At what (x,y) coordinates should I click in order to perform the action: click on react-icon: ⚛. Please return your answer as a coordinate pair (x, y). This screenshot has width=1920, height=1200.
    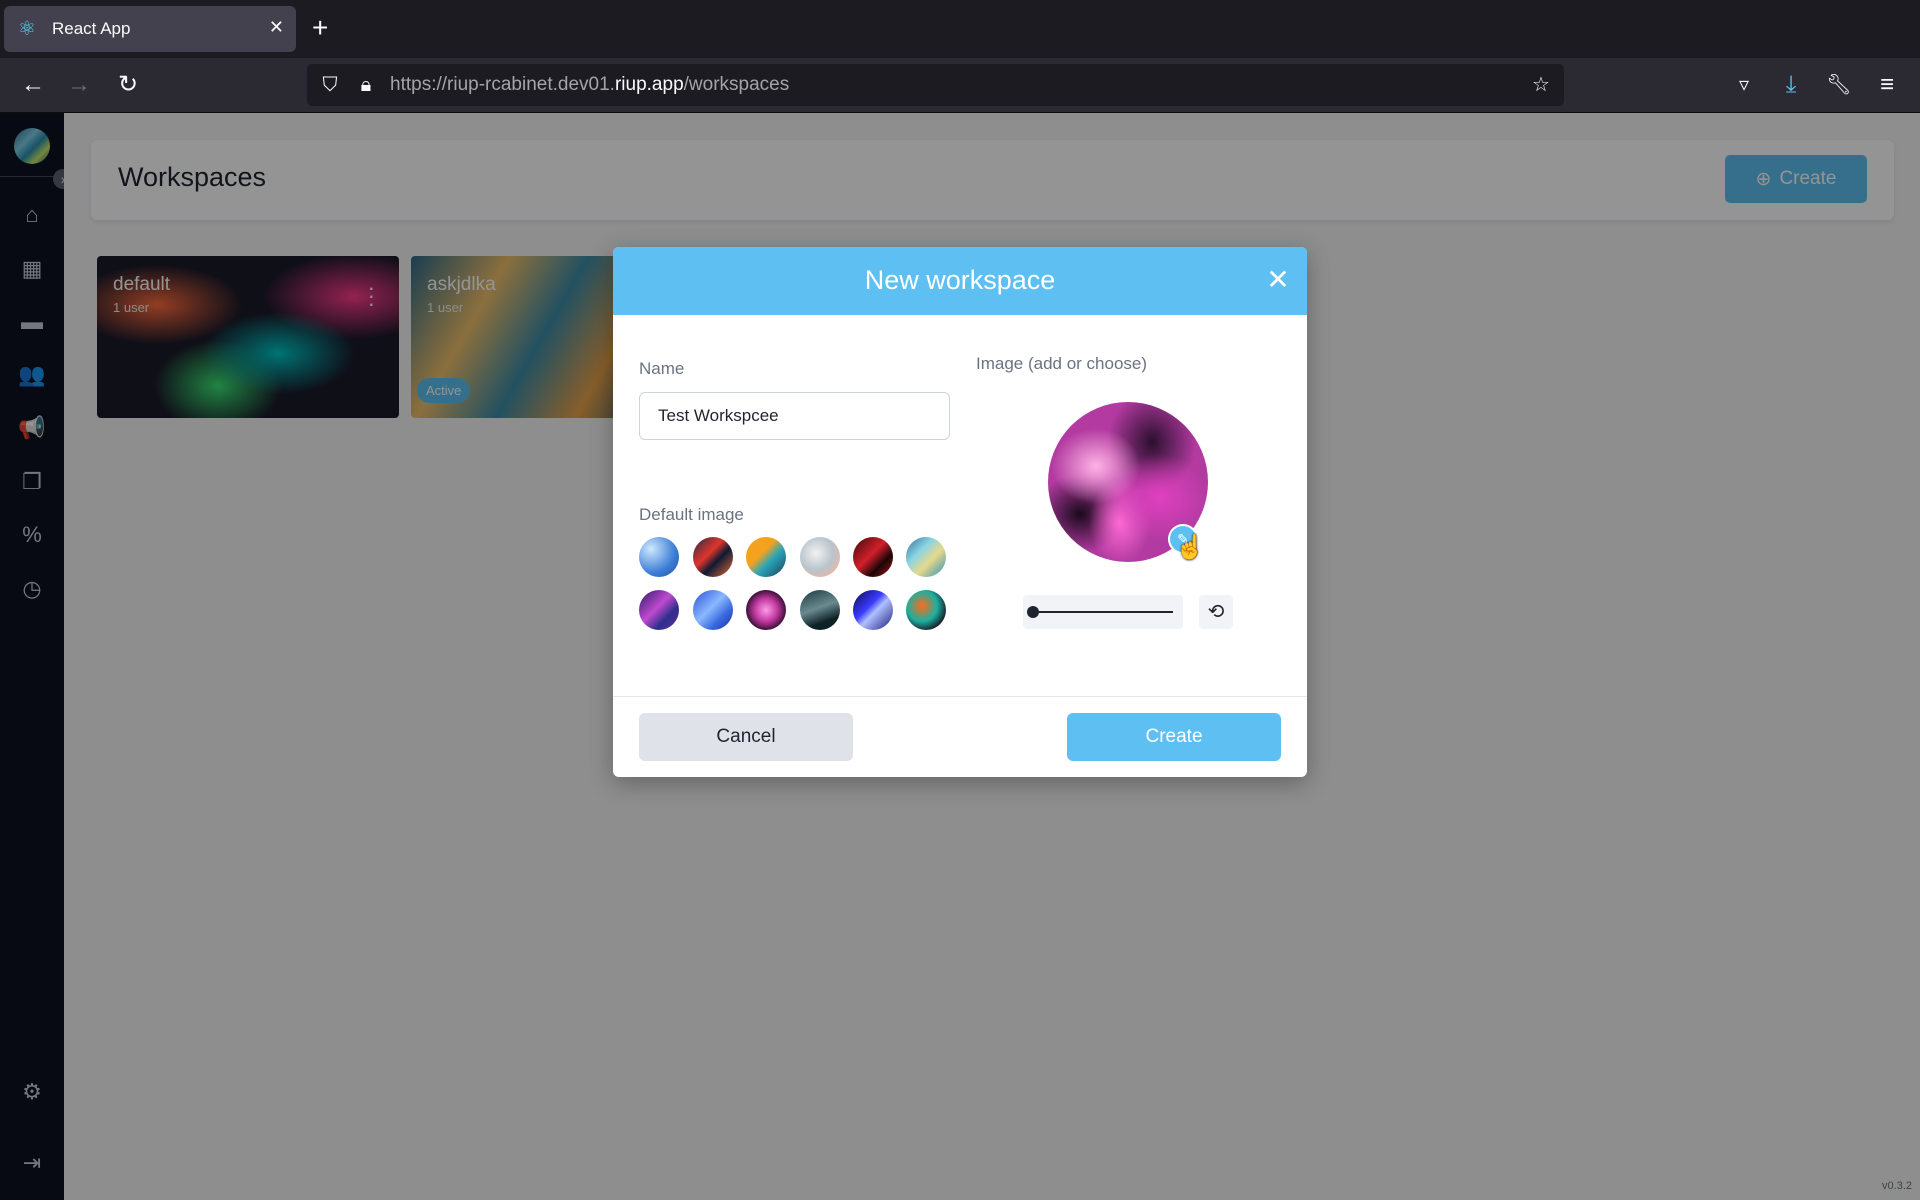
    Looking at the image, I should click on (27, 29).